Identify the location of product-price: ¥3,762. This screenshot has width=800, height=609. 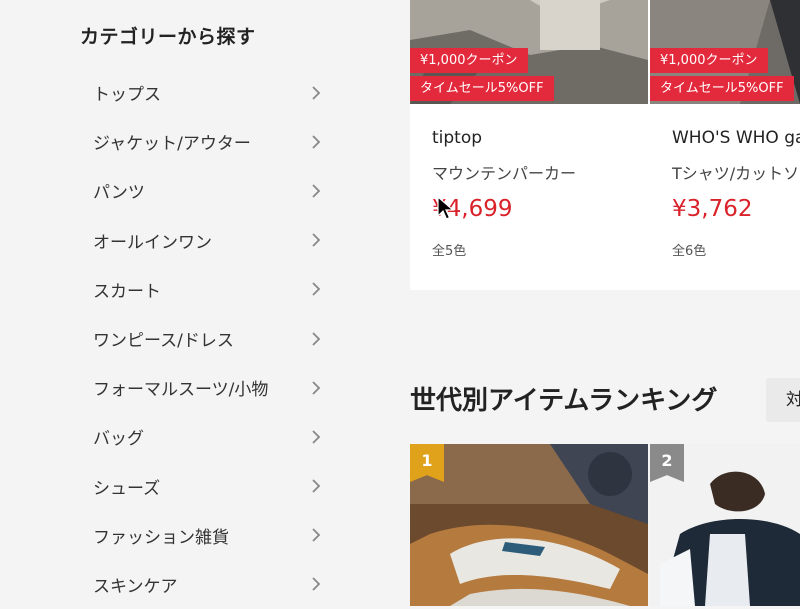
(712, 209).